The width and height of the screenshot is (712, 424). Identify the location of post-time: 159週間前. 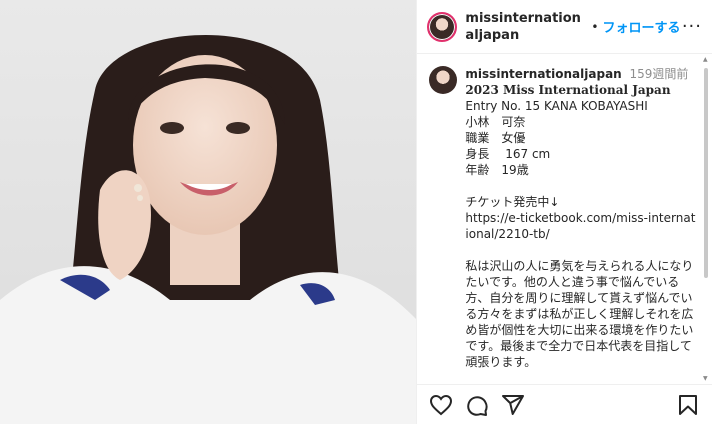
(659, 74).